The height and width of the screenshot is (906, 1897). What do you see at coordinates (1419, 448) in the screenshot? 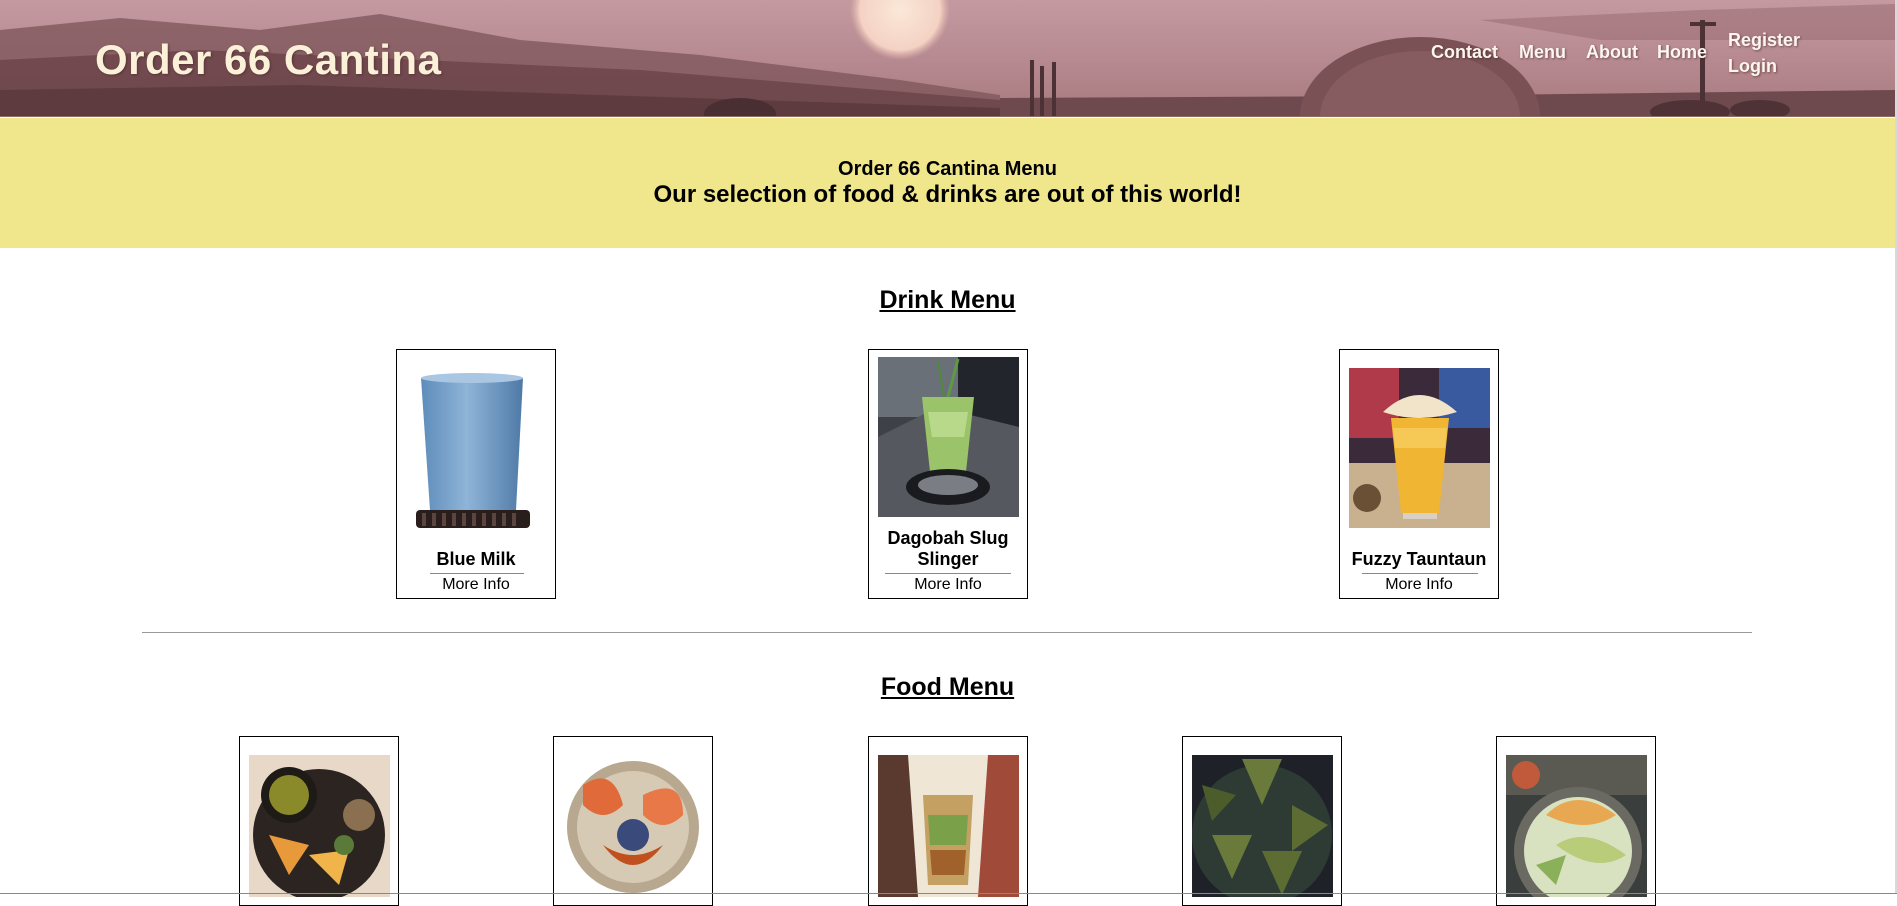
I see `yellow-beer-glass-icon` at bounding box center [1419, 448].